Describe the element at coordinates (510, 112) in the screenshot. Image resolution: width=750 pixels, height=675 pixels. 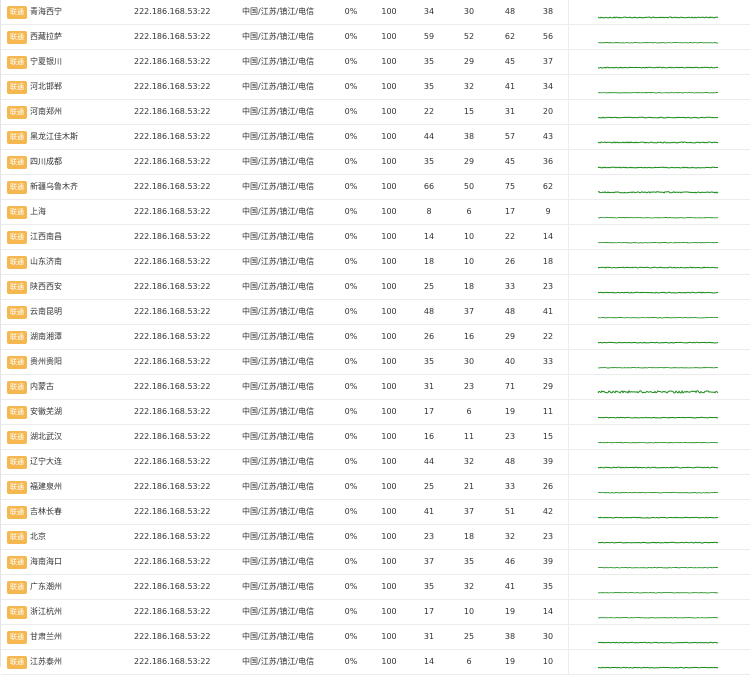
I see `latency-max: 31` at that location.